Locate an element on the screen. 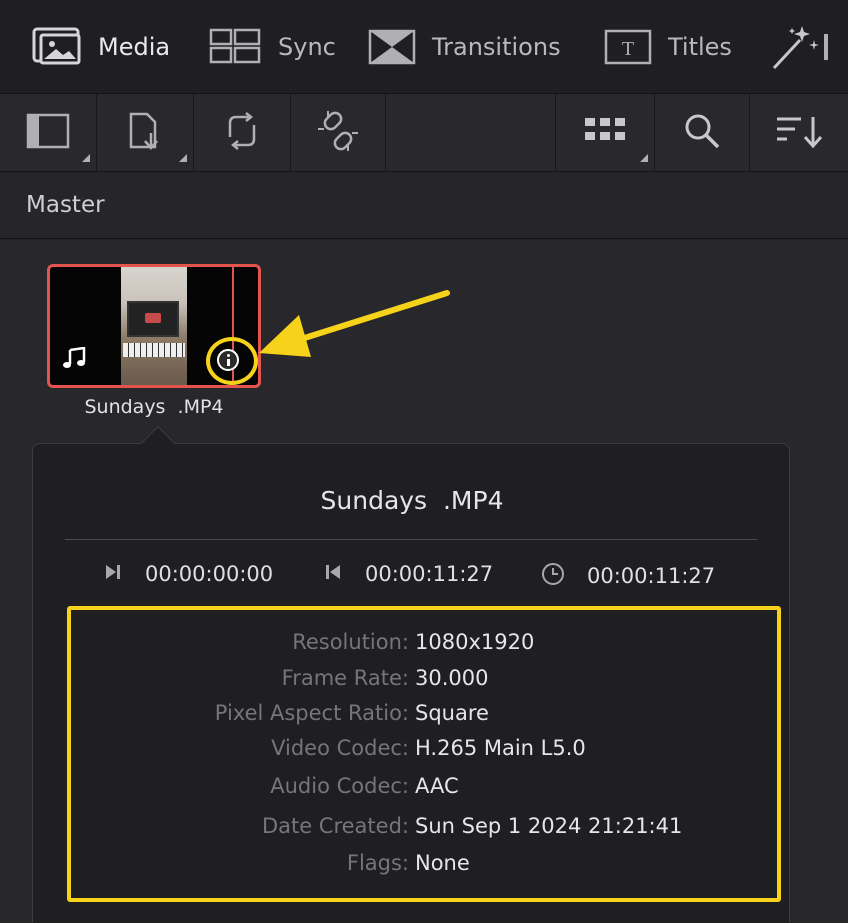  tab-effects is located at coordinates (798, 47).